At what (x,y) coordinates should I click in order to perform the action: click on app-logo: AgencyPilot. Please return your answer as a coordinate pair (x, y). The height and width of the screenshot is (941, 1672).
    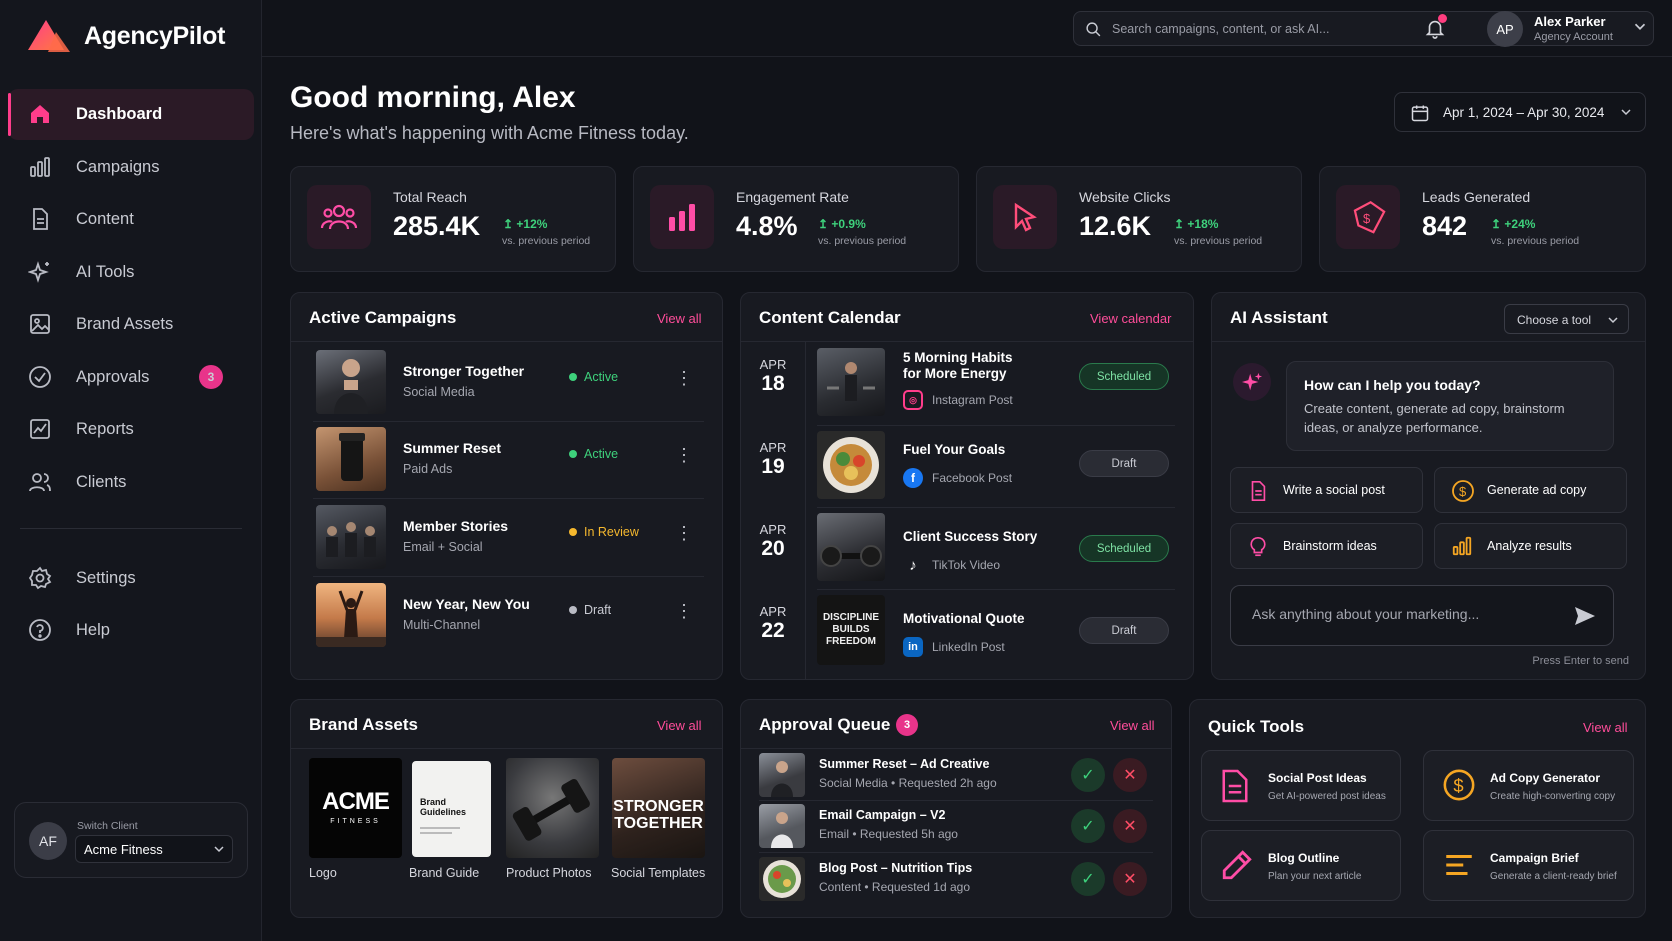
    Looking at the image, I should click on (126, 36).